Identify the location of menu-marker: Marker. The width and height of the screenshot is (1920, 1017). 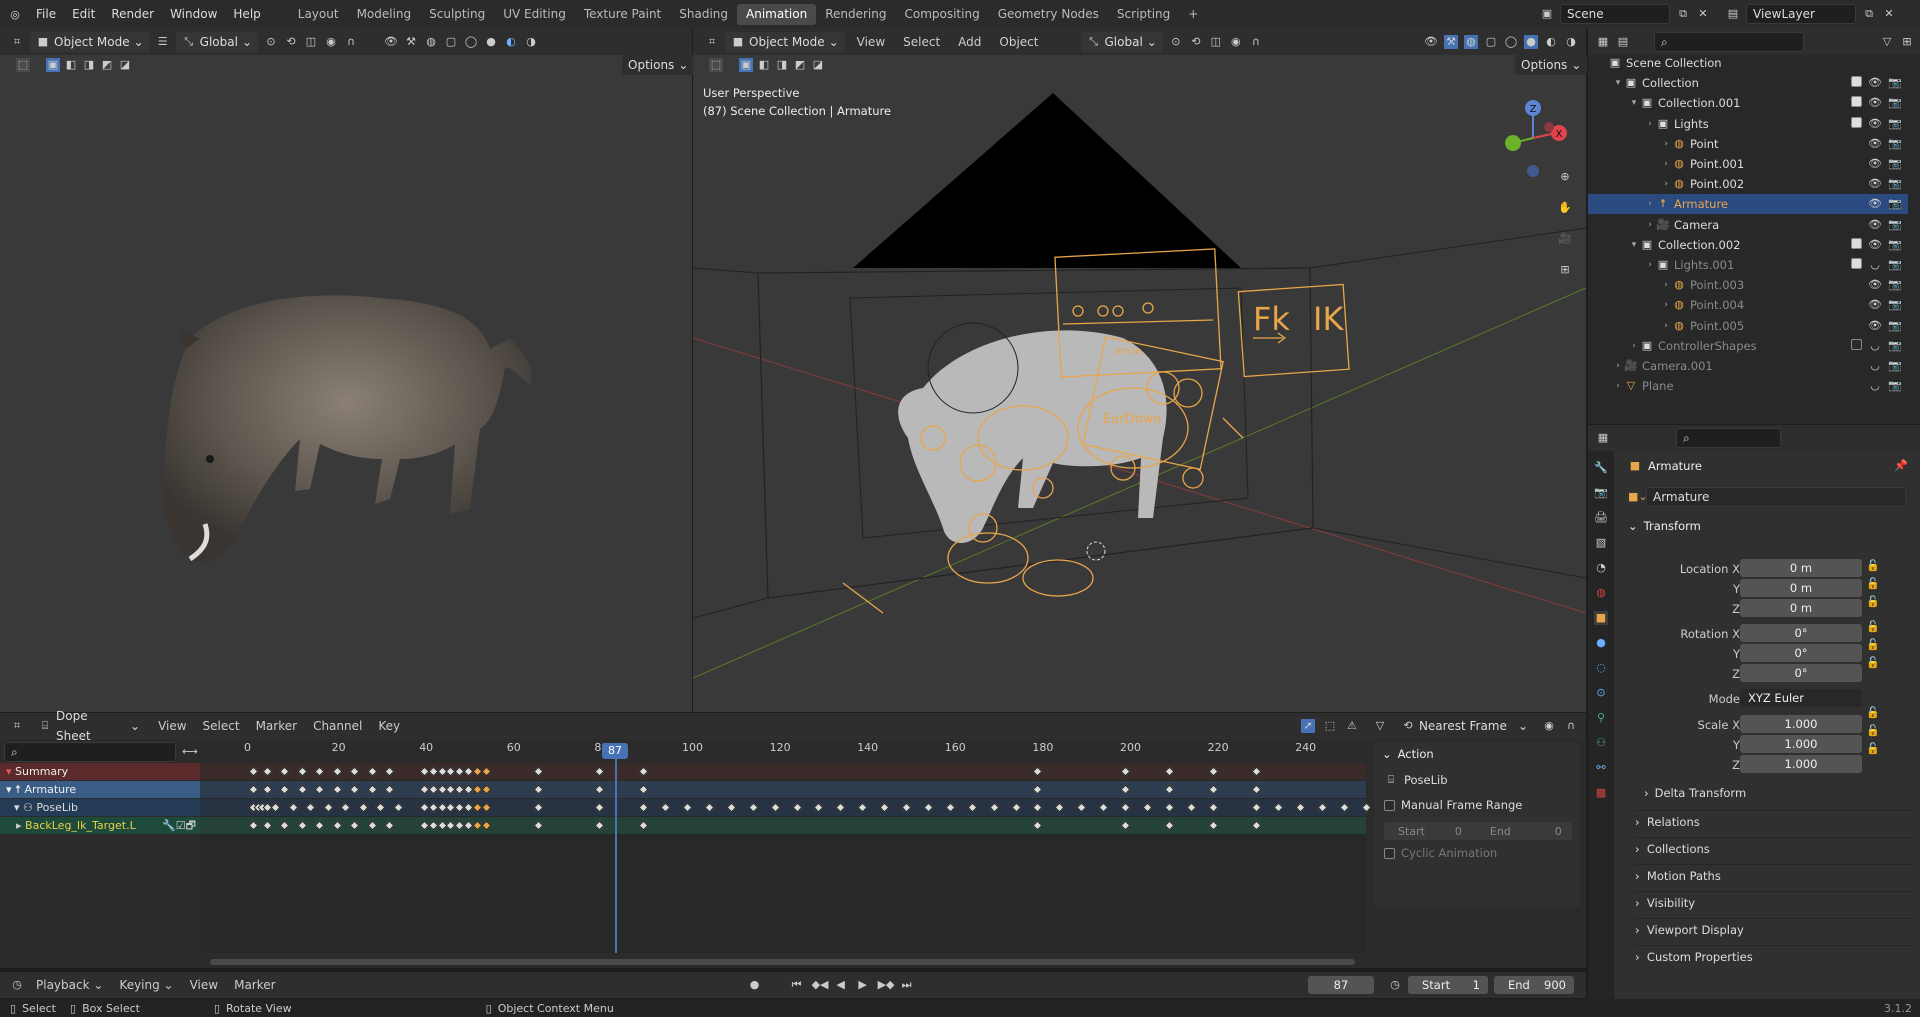
(254, 985).